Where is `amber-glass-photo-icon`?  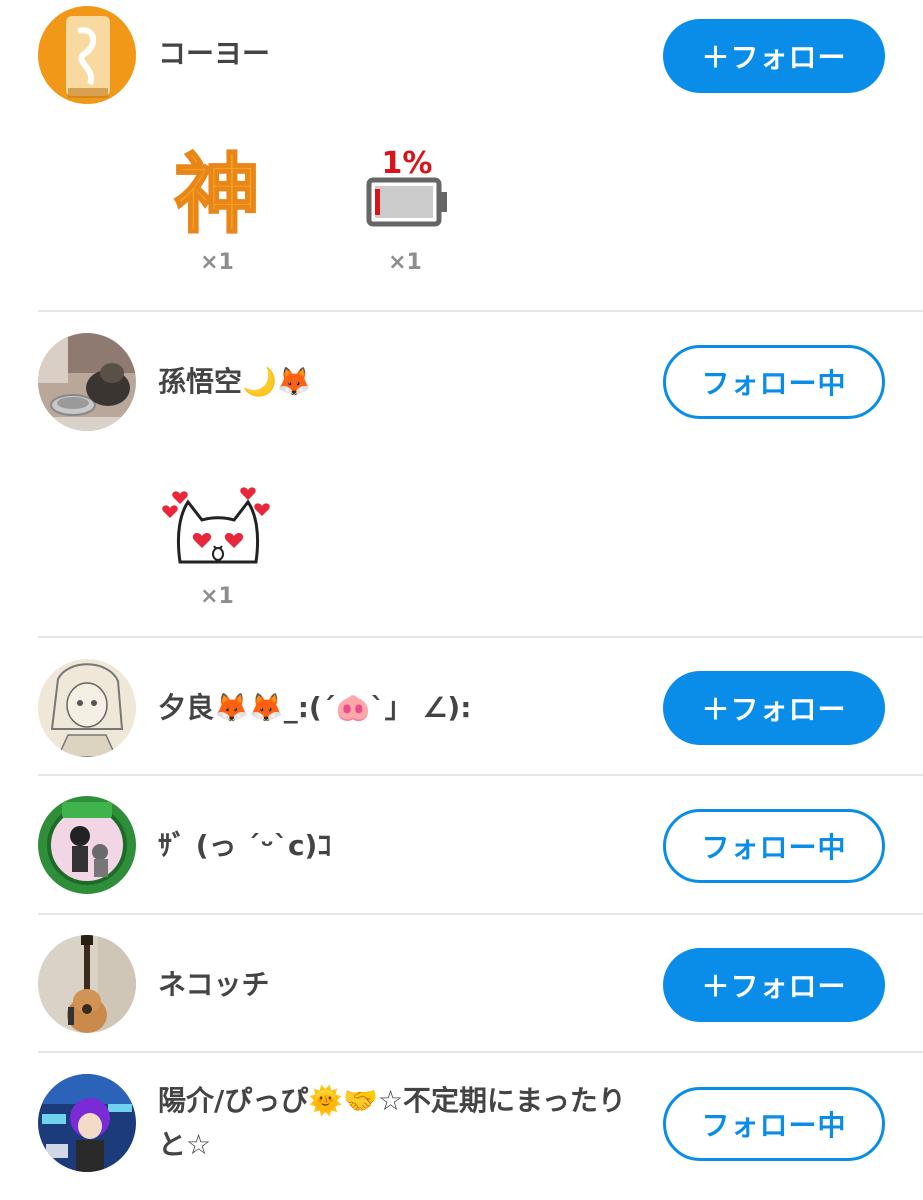 amber-glass-photo-icon is located at coordinates (87, 55).